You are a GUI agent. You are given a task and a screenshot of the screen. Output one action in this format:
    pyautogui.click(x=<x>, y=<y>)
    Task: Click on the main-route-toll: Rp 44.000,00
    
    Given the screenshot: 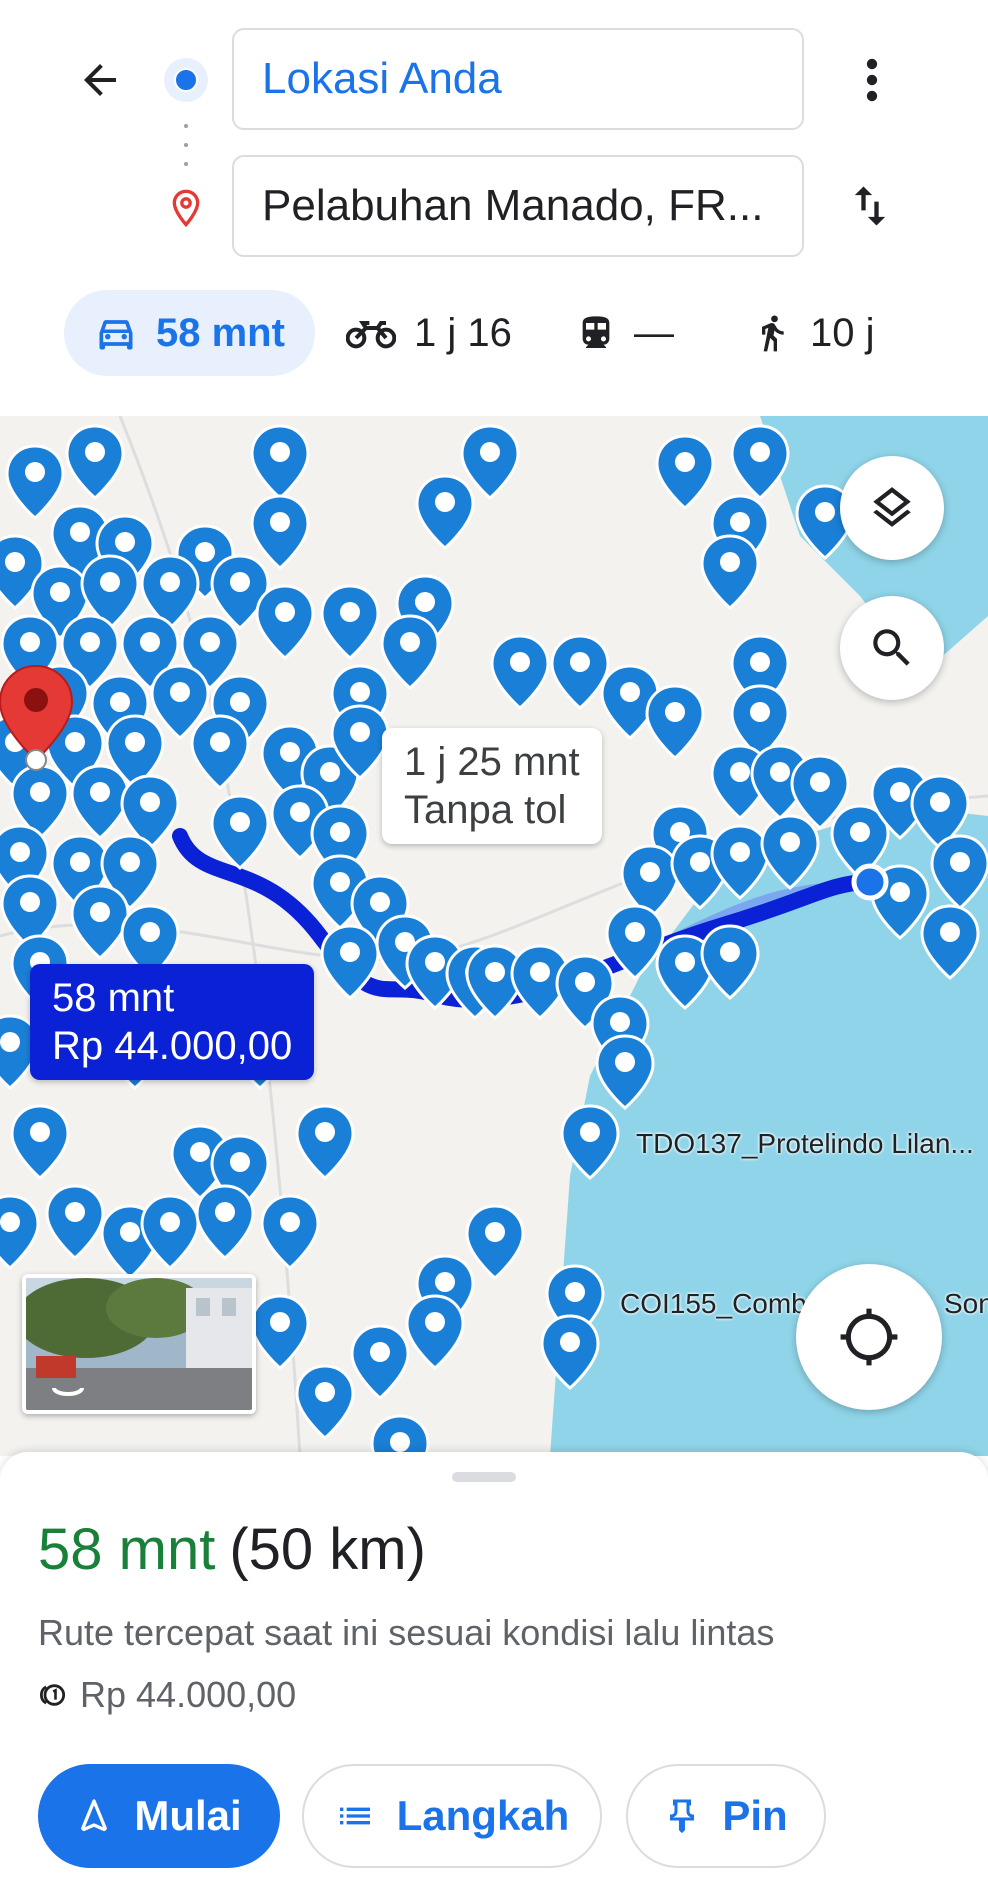 What is the action you would take?
    pyautogui.click(x=172, y=1046)
    